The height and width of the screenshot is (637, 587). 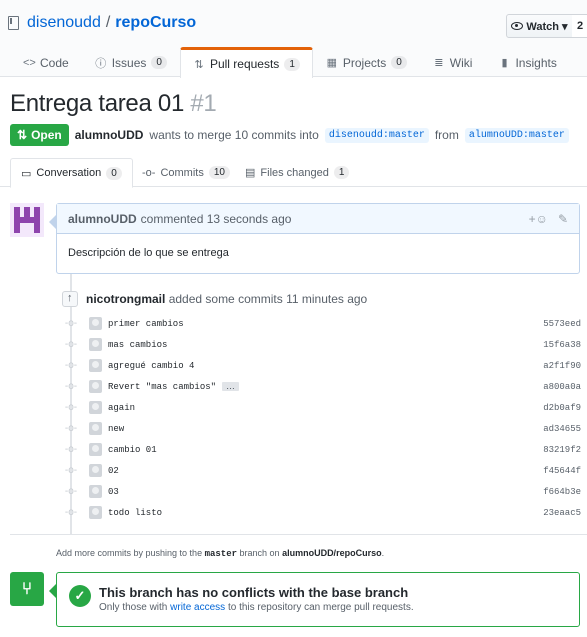 What do you see at coordinates (27, 220) in the screenshot?
I see `avatar` at bounding box center [27, 220].